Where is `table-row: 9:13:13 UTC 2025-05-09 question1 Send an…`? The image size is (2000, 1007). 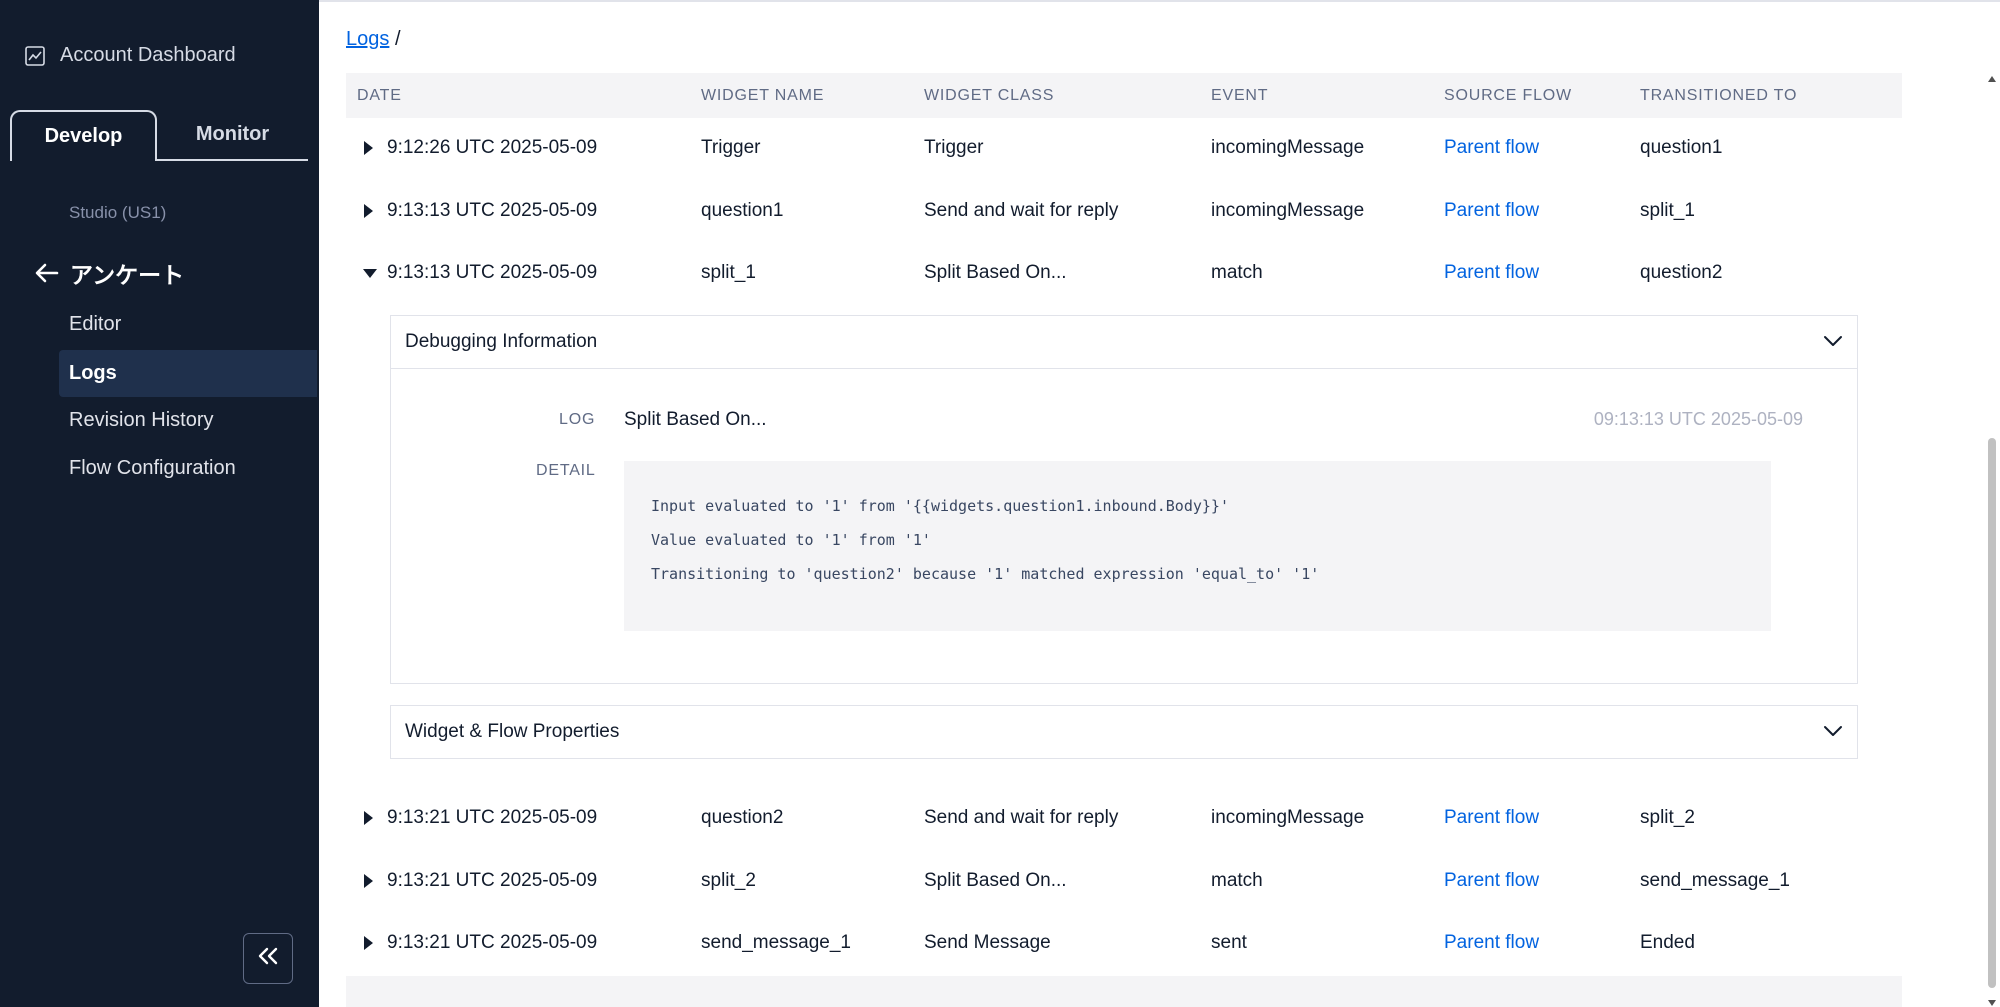
table-row: 9:13:13 UTC 2025-05-09 question1 Send an… is located at coordinates (1124, 211).